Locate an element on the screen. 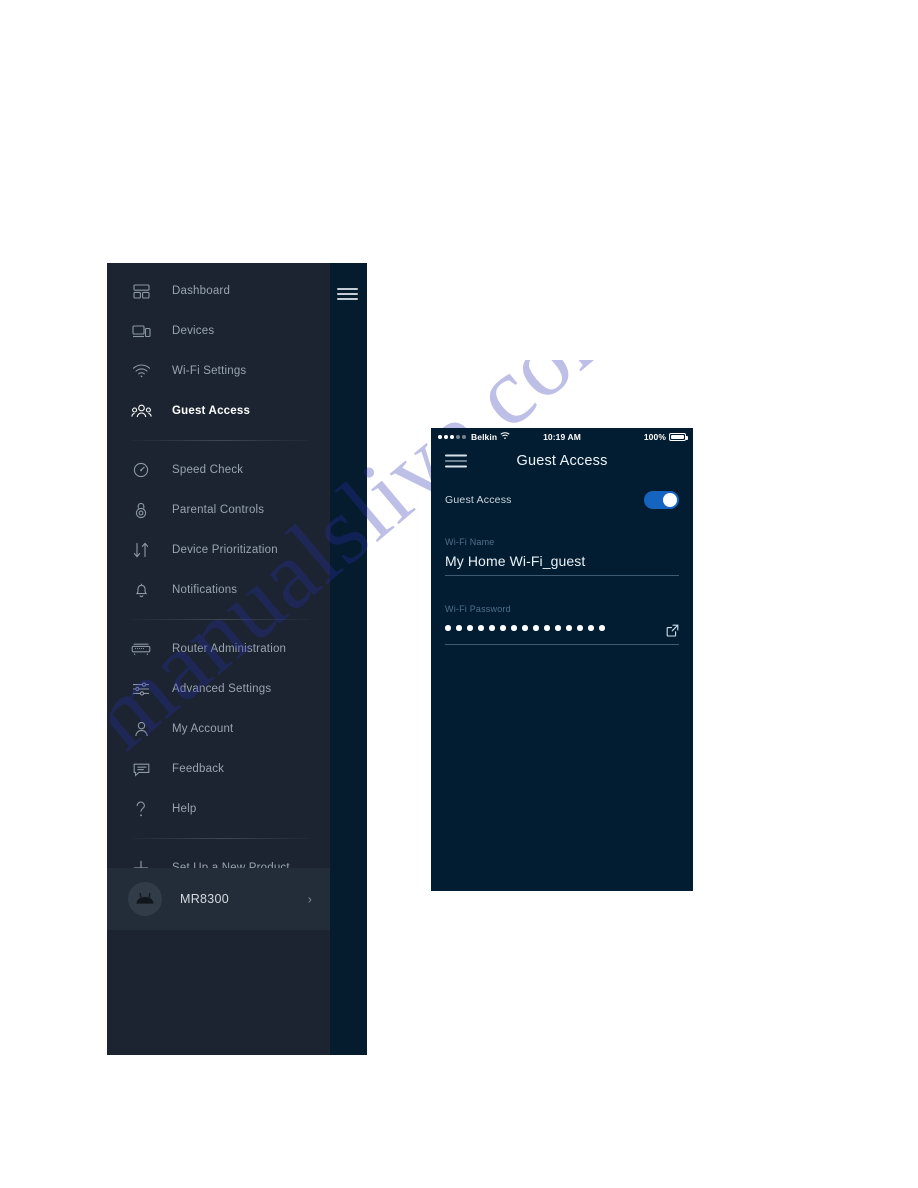  sidebar-item-label: Dashboard is located at coordinates (201, 291).